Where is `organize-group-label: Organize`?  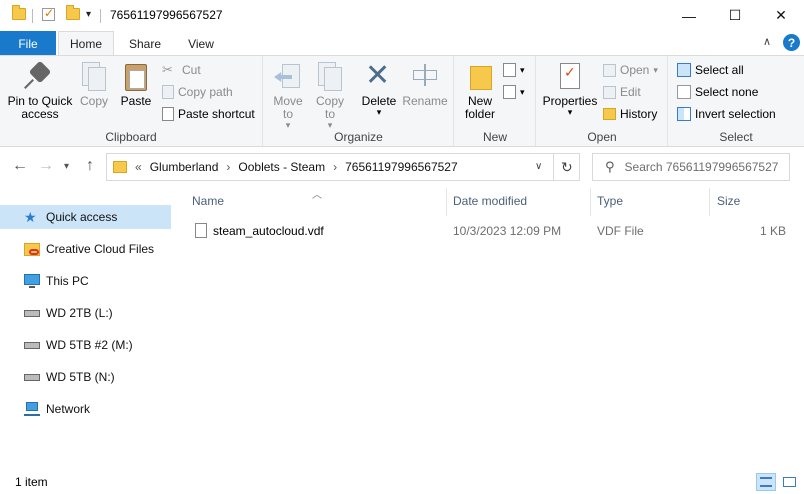 organize-group-label: Organize is located at coordinates (358, 137).